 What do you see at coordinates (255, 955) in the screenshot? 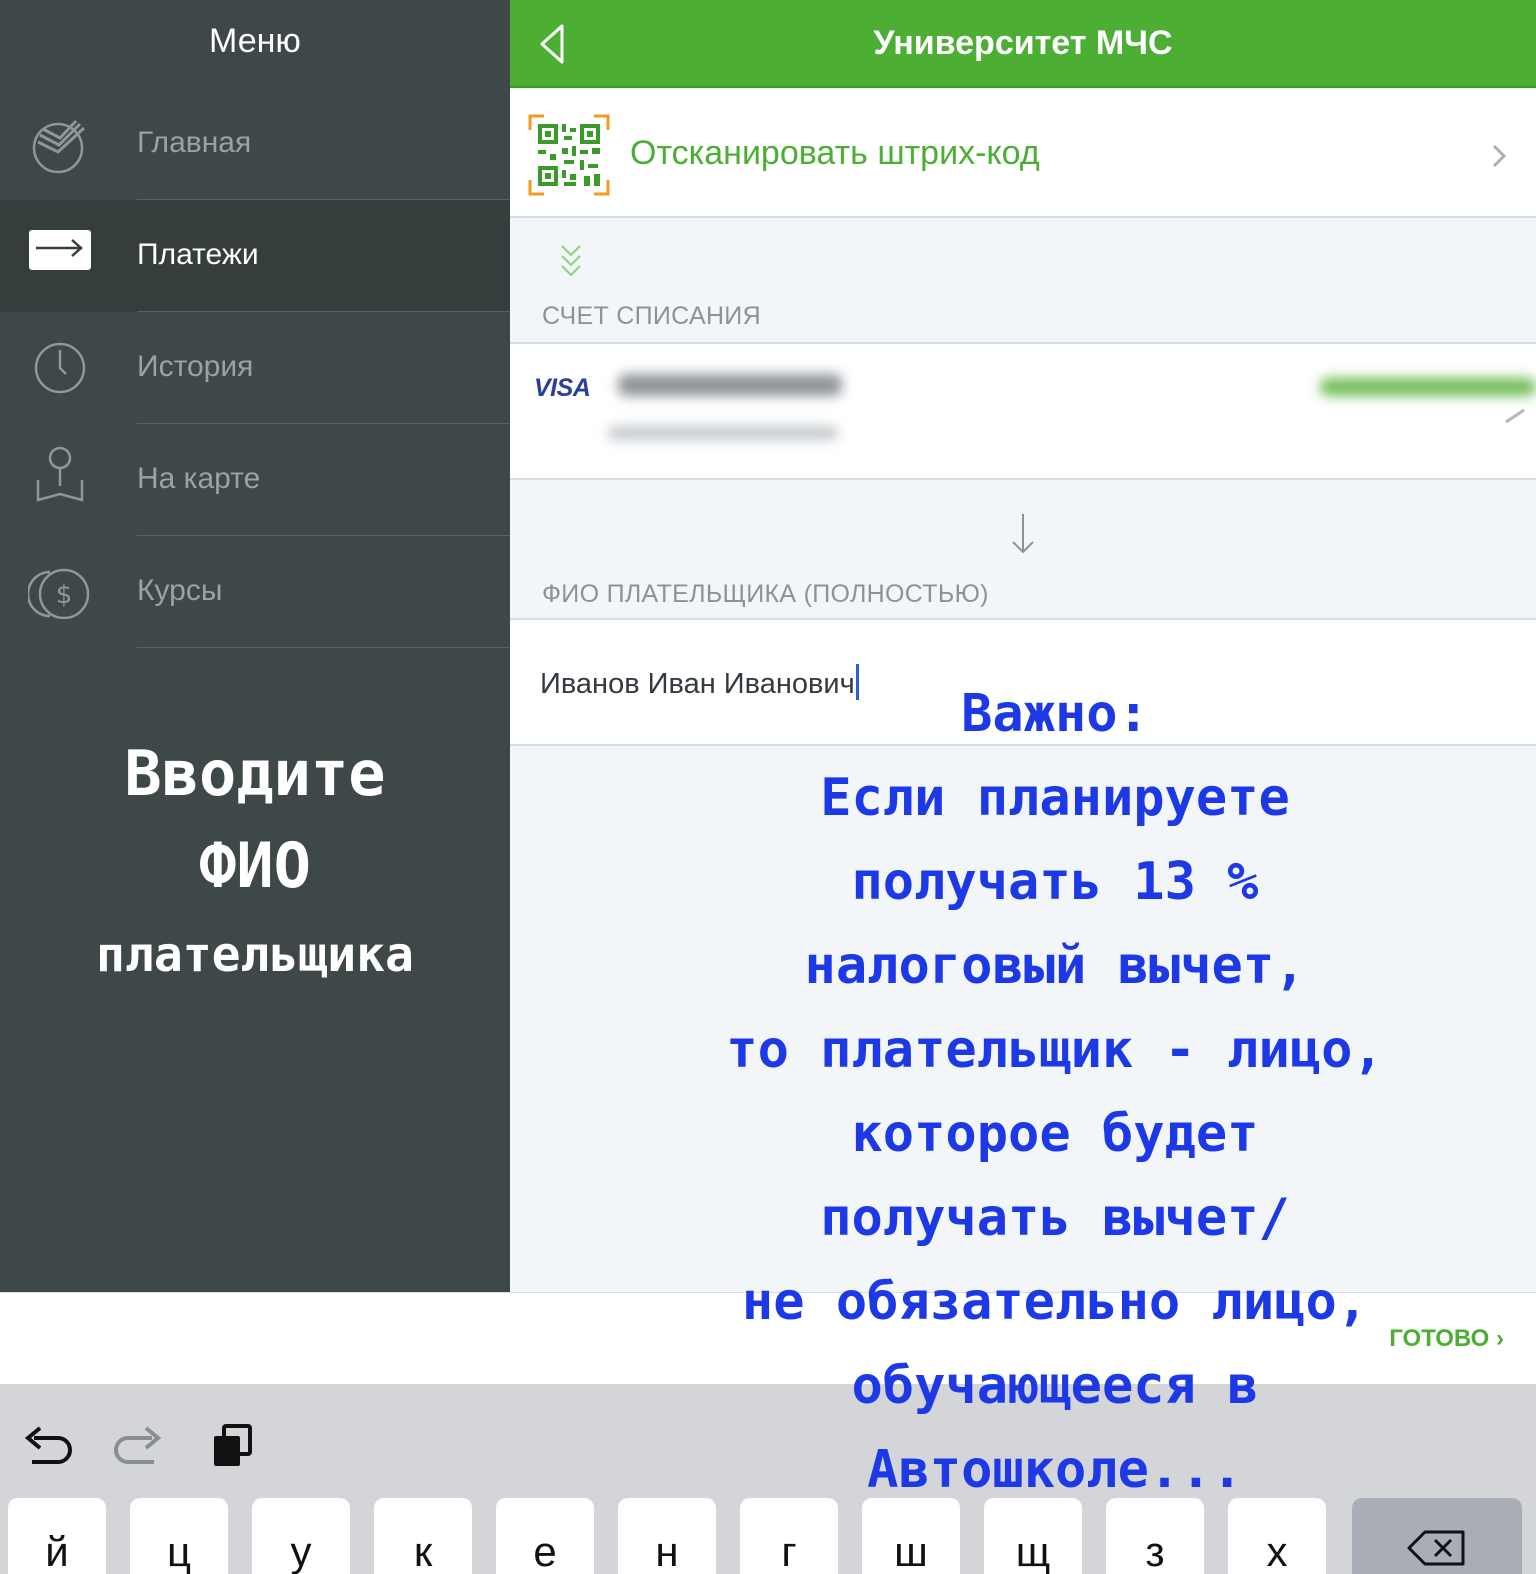
I see `annotation-line: плательщика` at bounding box center [255, 955].